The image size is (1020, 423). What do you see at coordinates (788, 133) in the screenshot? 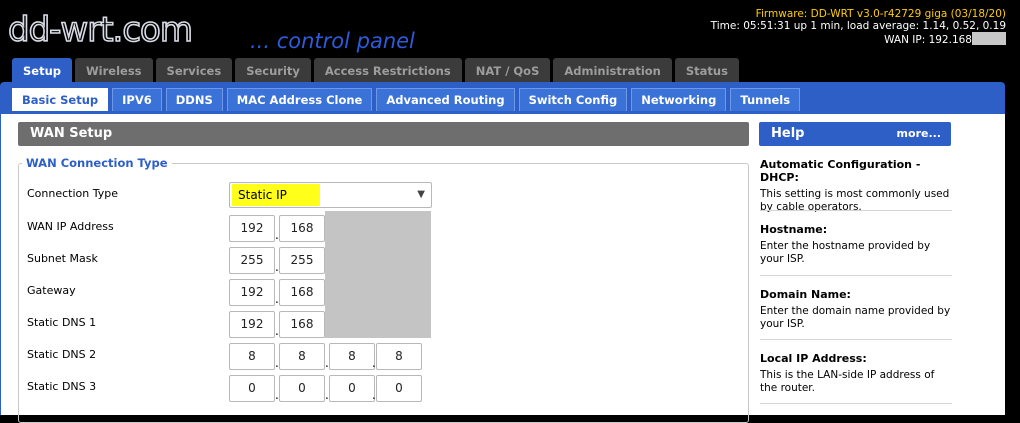
I see `help-title: Help` at bounding box center [788, 133].